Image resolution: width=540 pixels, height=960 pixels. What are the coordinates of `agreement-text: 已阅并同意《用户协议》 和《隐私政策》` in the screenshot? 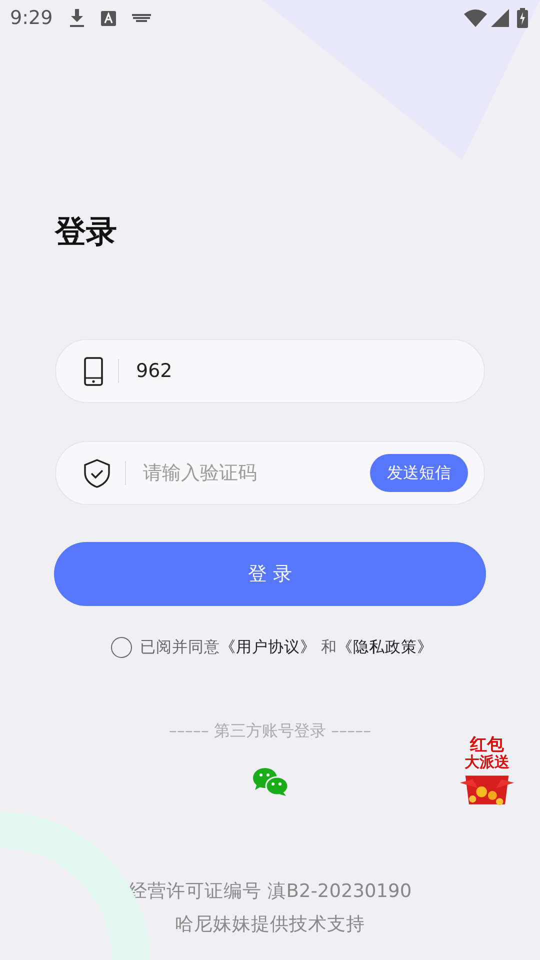 It's located at (286, 647).